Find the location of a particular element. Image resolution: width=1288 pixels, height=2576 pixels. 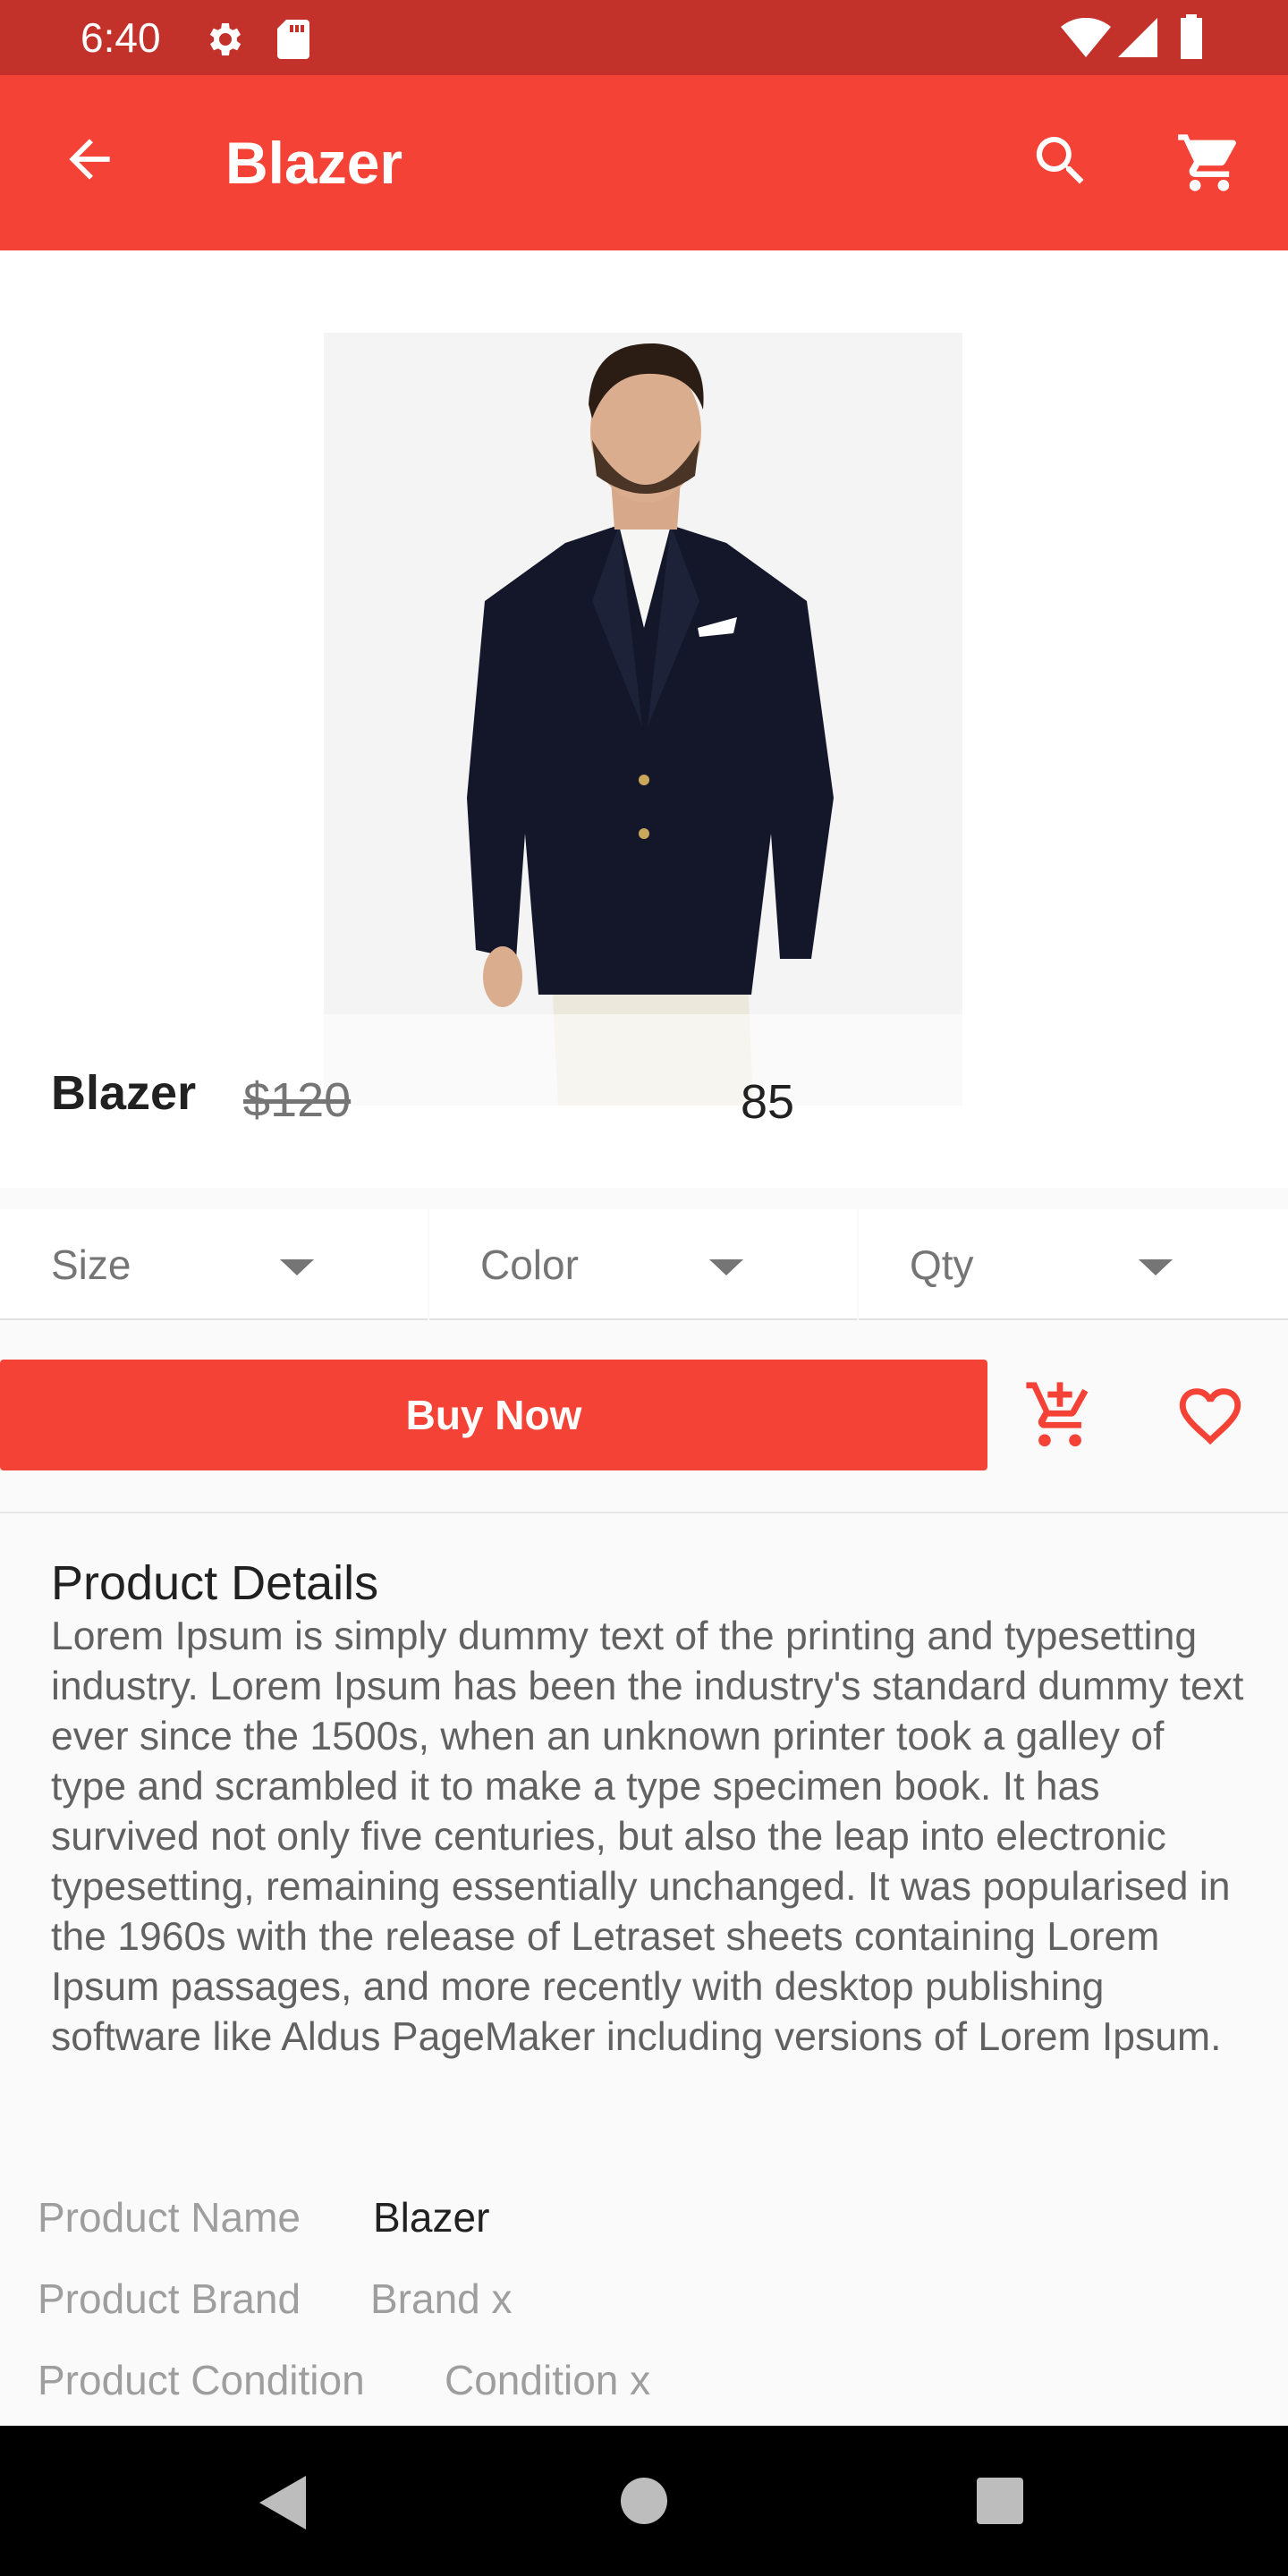

divider is located at coordinates (644, 1512).